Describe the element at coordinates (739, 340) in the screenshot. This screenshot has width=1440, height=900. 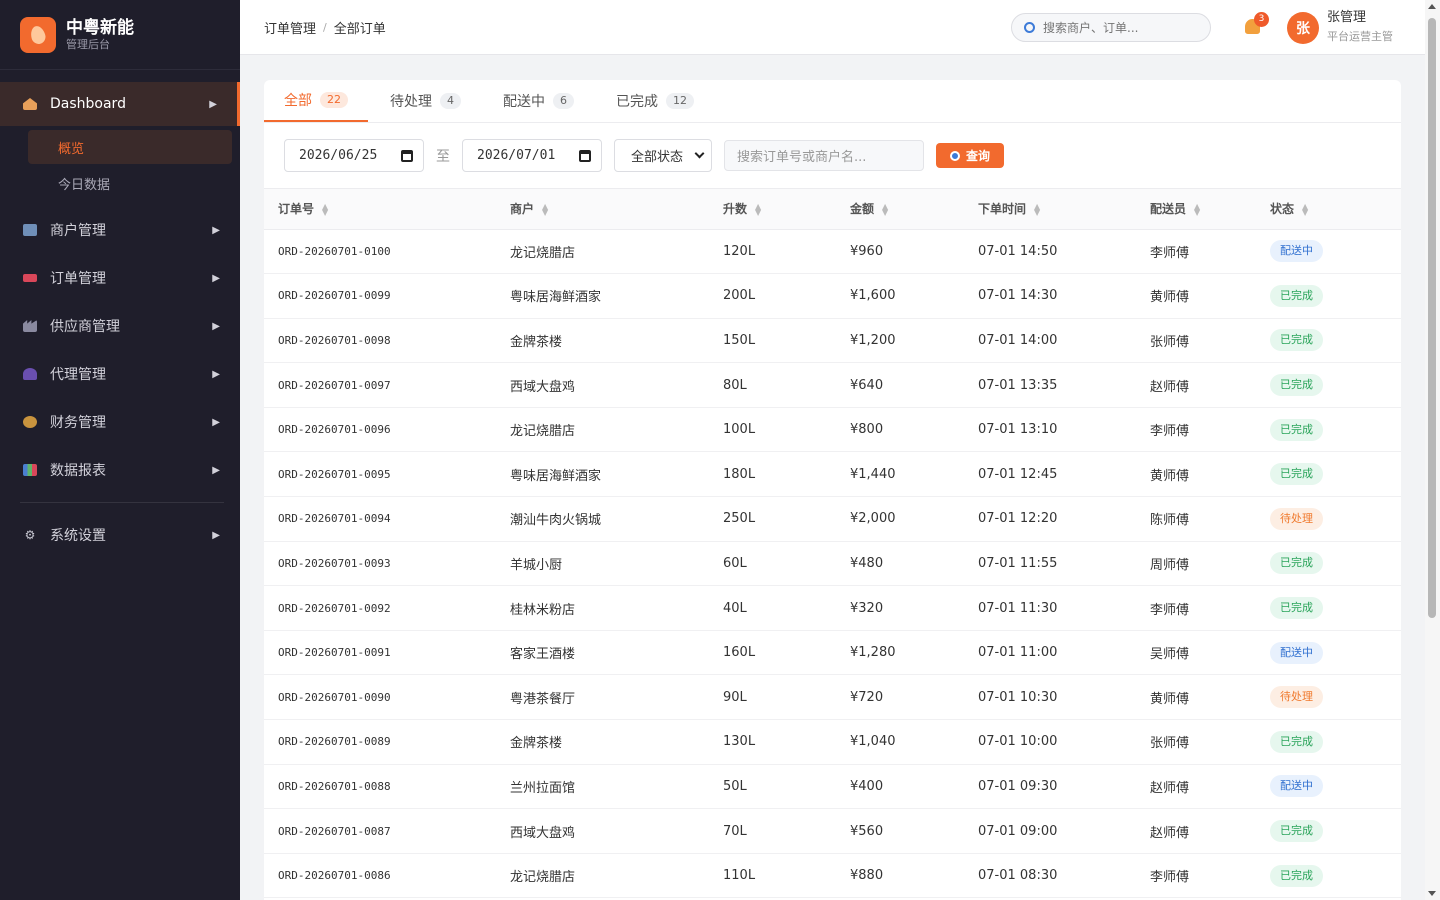
I see `col-liters-cell: 150L` at that location.